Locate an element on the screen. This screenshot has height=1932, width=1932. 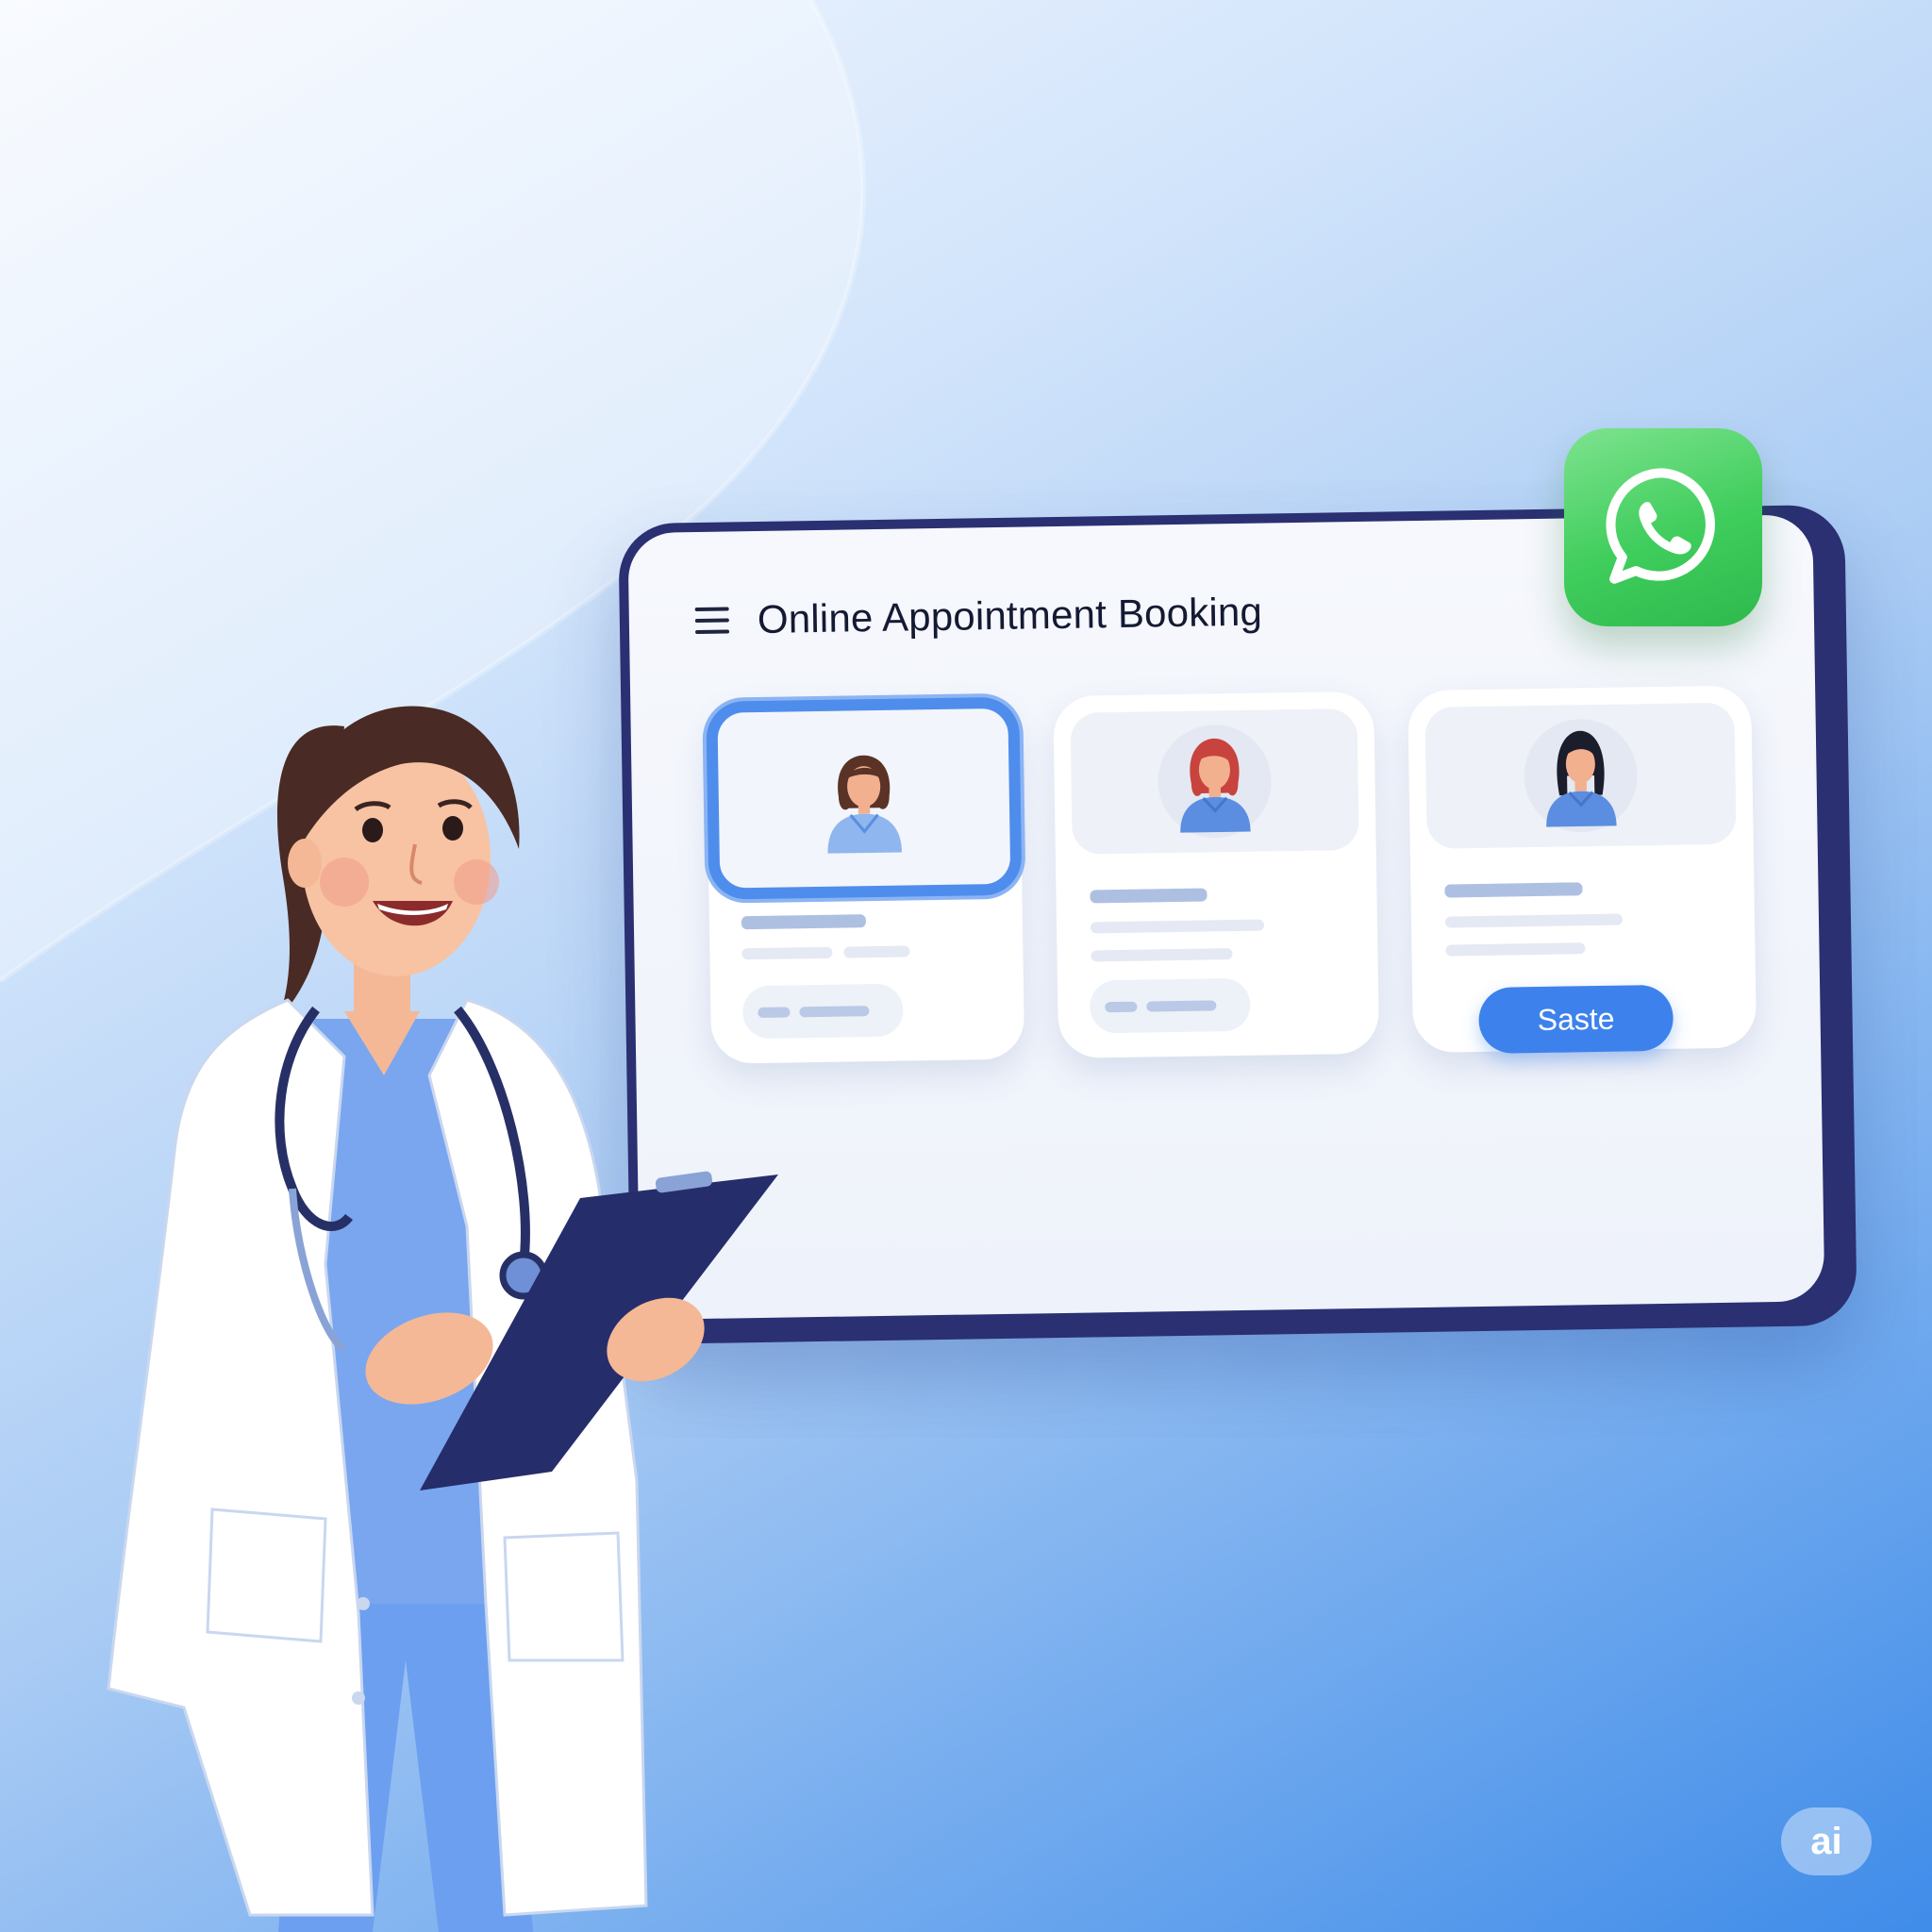
ai-badge: ai is located at coordinates (1826, 1841).